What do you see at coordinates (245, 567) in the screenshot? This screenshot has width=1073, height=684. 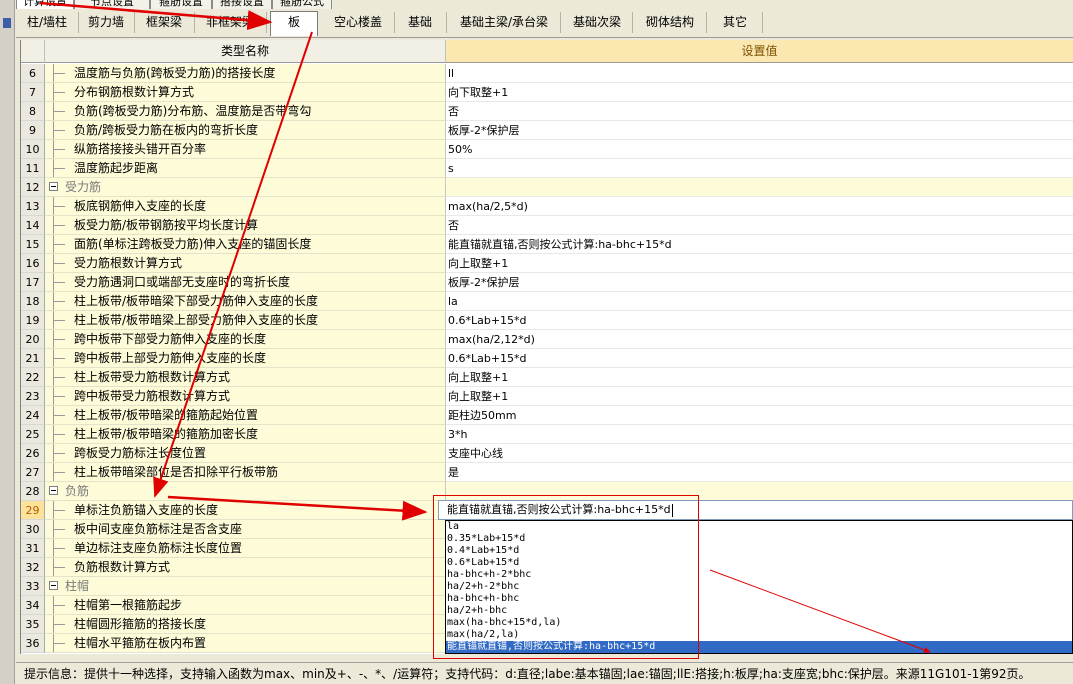 I see `row-type-name: 负筋根数计算方式` at bounding box center [245, 567].